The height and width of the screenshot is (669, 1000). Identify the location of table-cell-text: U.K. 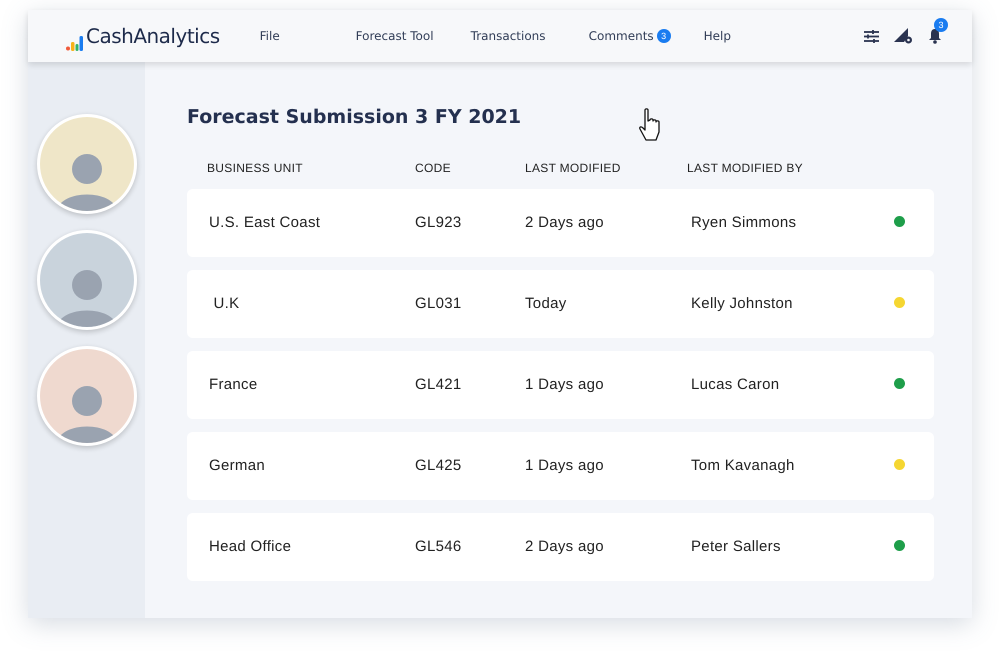
(226, 304).